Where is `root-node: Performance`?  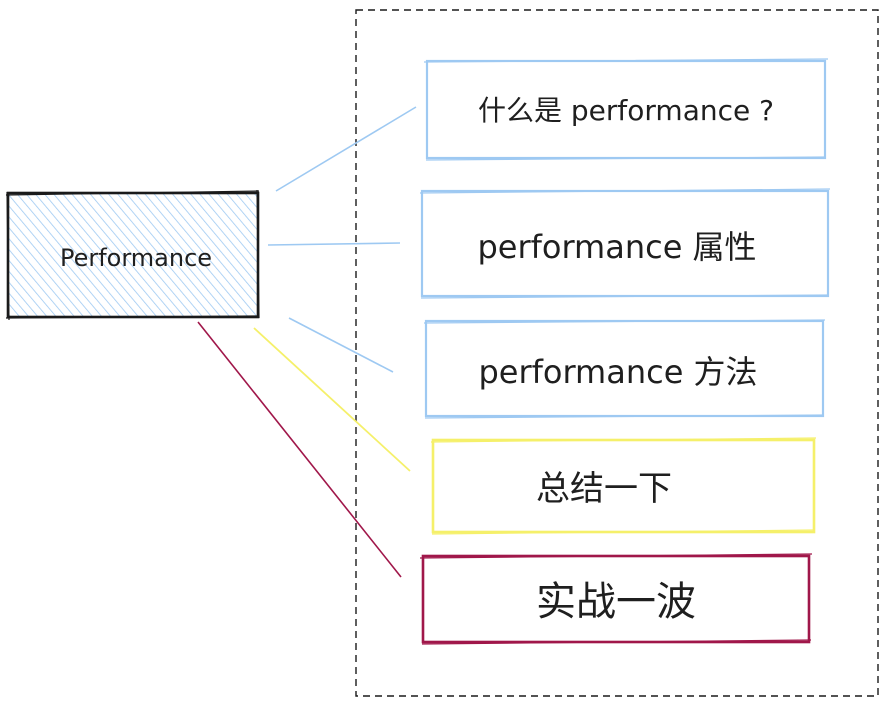
root-node: Performance is located at coordinates (132, 255).